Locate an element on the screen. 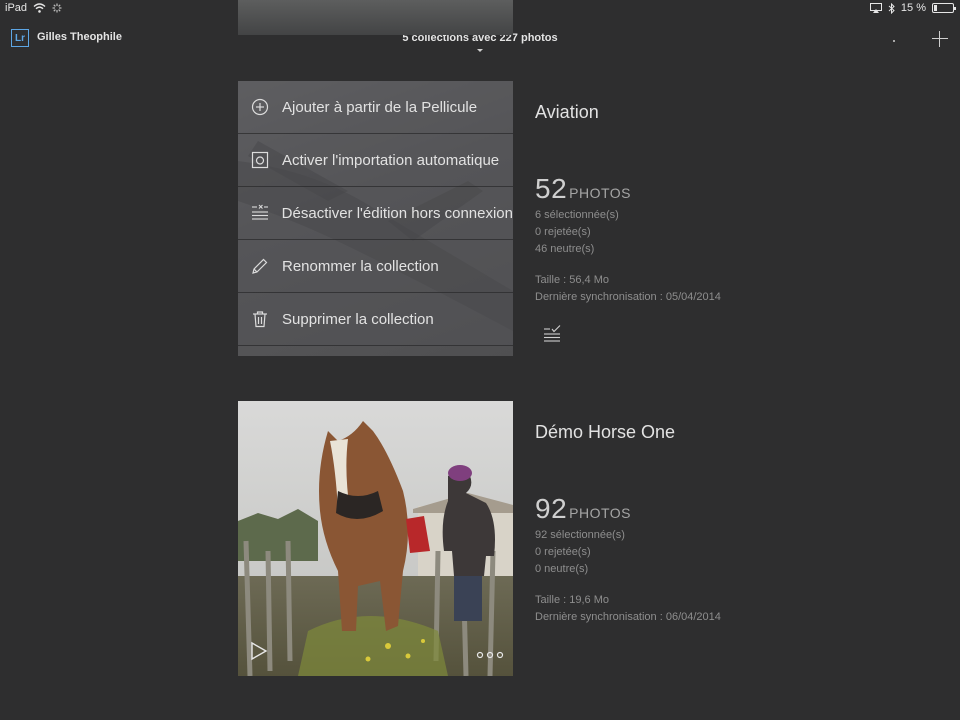 The width and height of the screenshot is (960, 720). more-dots-icon is located at coordinates (490, 655).